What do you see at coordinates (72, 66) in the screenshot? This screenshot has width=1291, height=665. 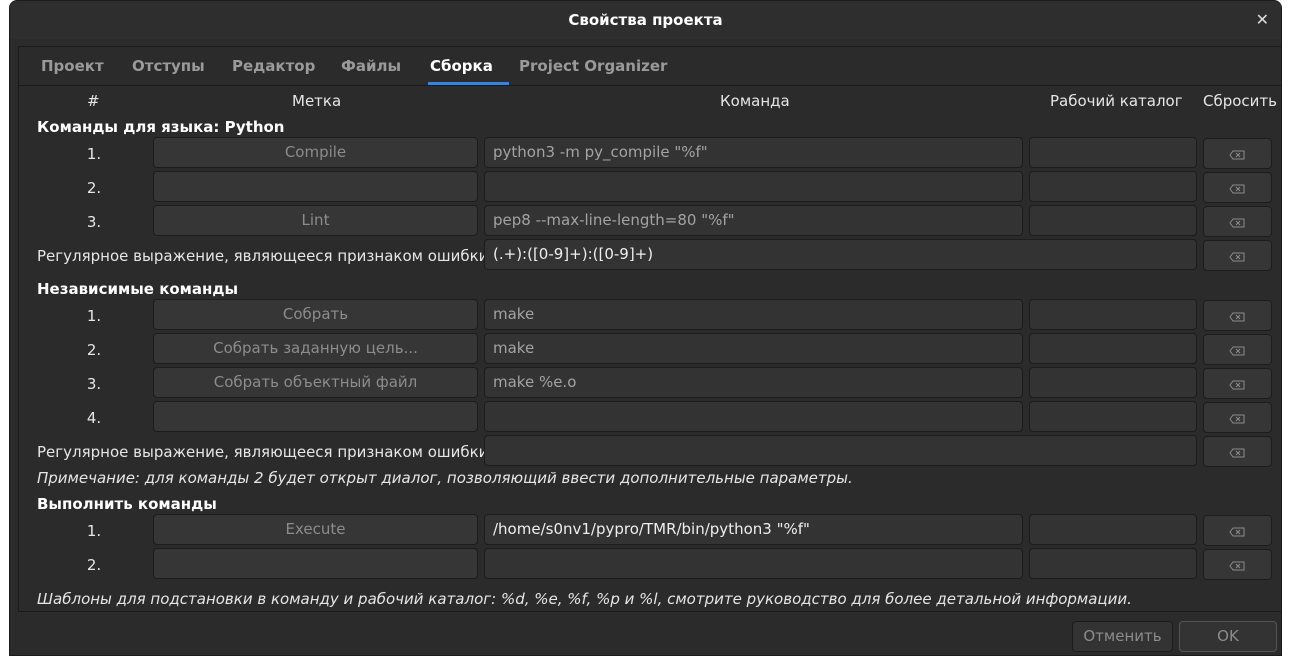 I see `tab-project: Проект` at bounding box center [72, 66].